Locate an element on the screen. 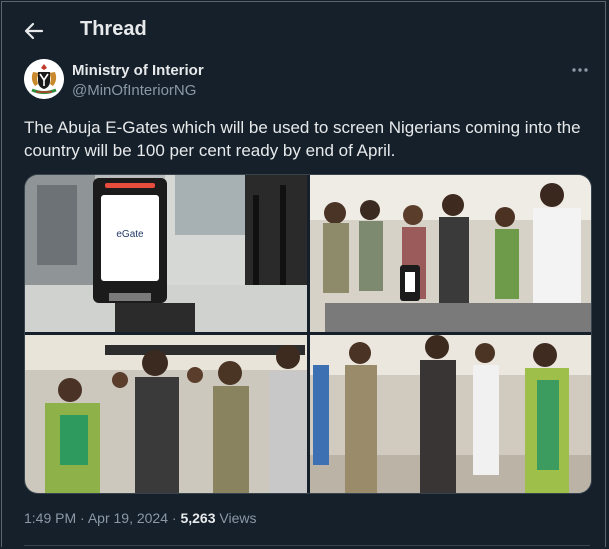 This screenshot has width=609, height=549. arrow-left-icon is located at coordinates (34, 31).